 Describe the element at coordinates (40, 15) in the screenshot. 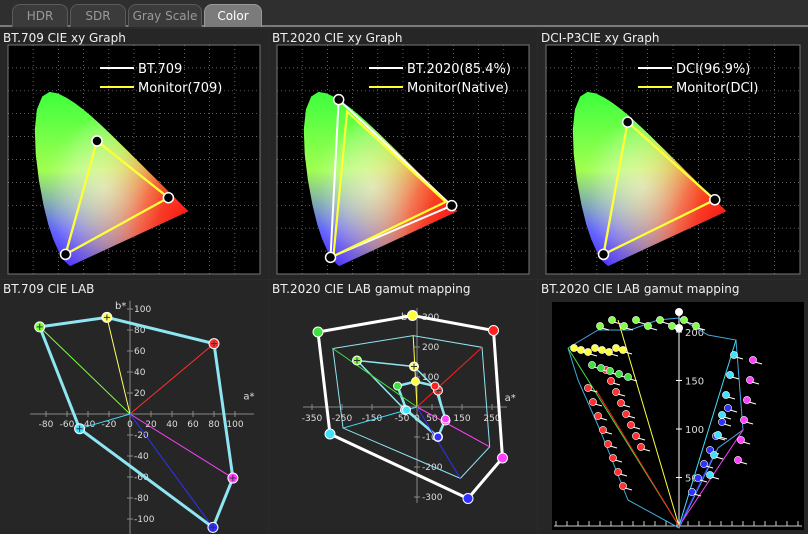

I see `tab-hdr: HDR` at that location.